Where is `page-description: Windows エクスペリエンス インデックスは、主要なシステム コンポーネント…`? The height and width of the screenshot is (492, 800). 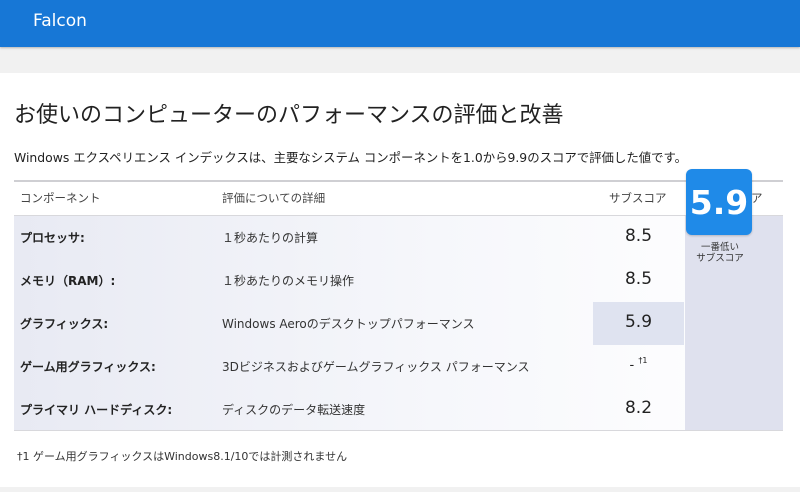
page-description: Windows エクスペリエンス インデックスは、主要なシステム コンポーネント… is located at coordinates (351, 157).